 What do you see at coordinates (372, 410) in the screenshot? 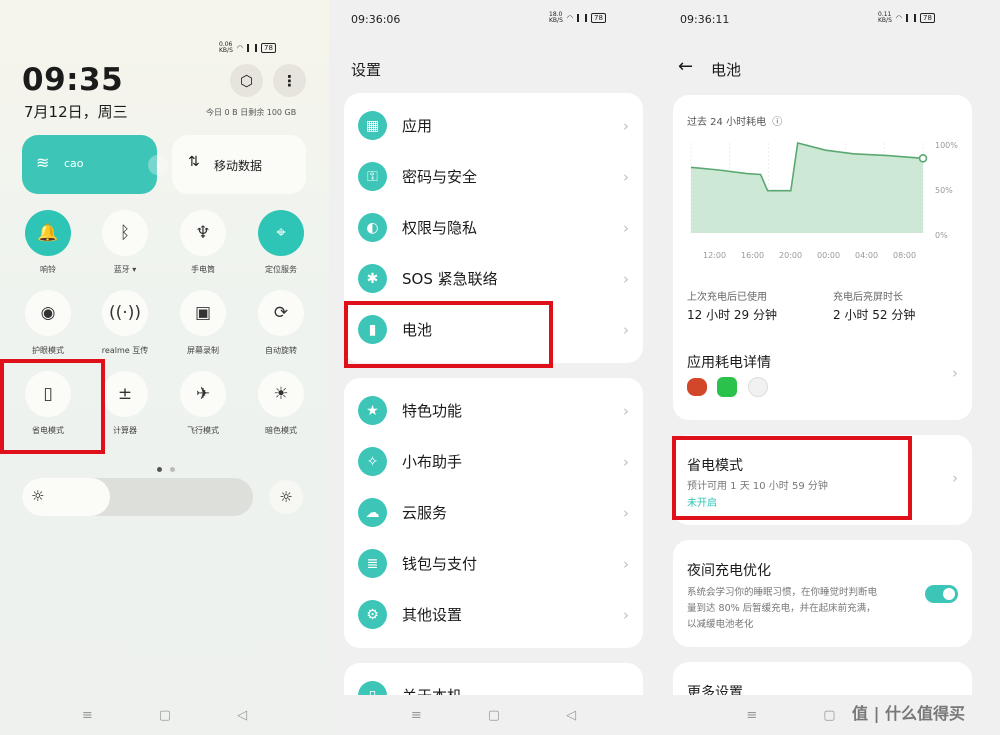
I see `star-icon: ★` at bounding box center [372, 410].